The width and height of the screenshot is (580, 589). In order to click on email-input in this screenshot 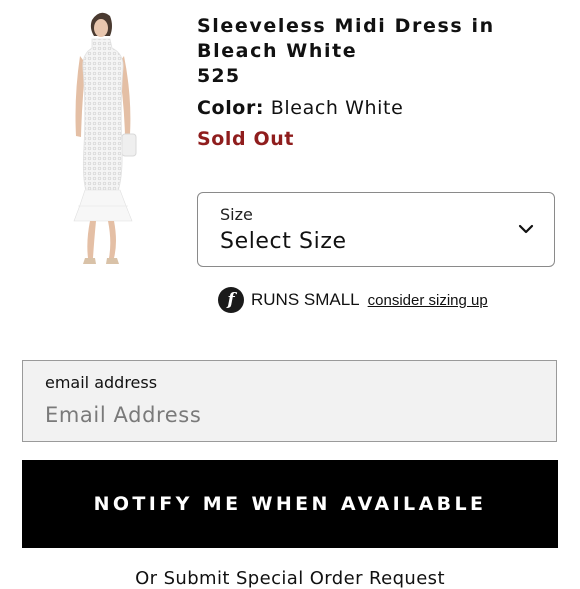, I will do `click(285, 415)`.